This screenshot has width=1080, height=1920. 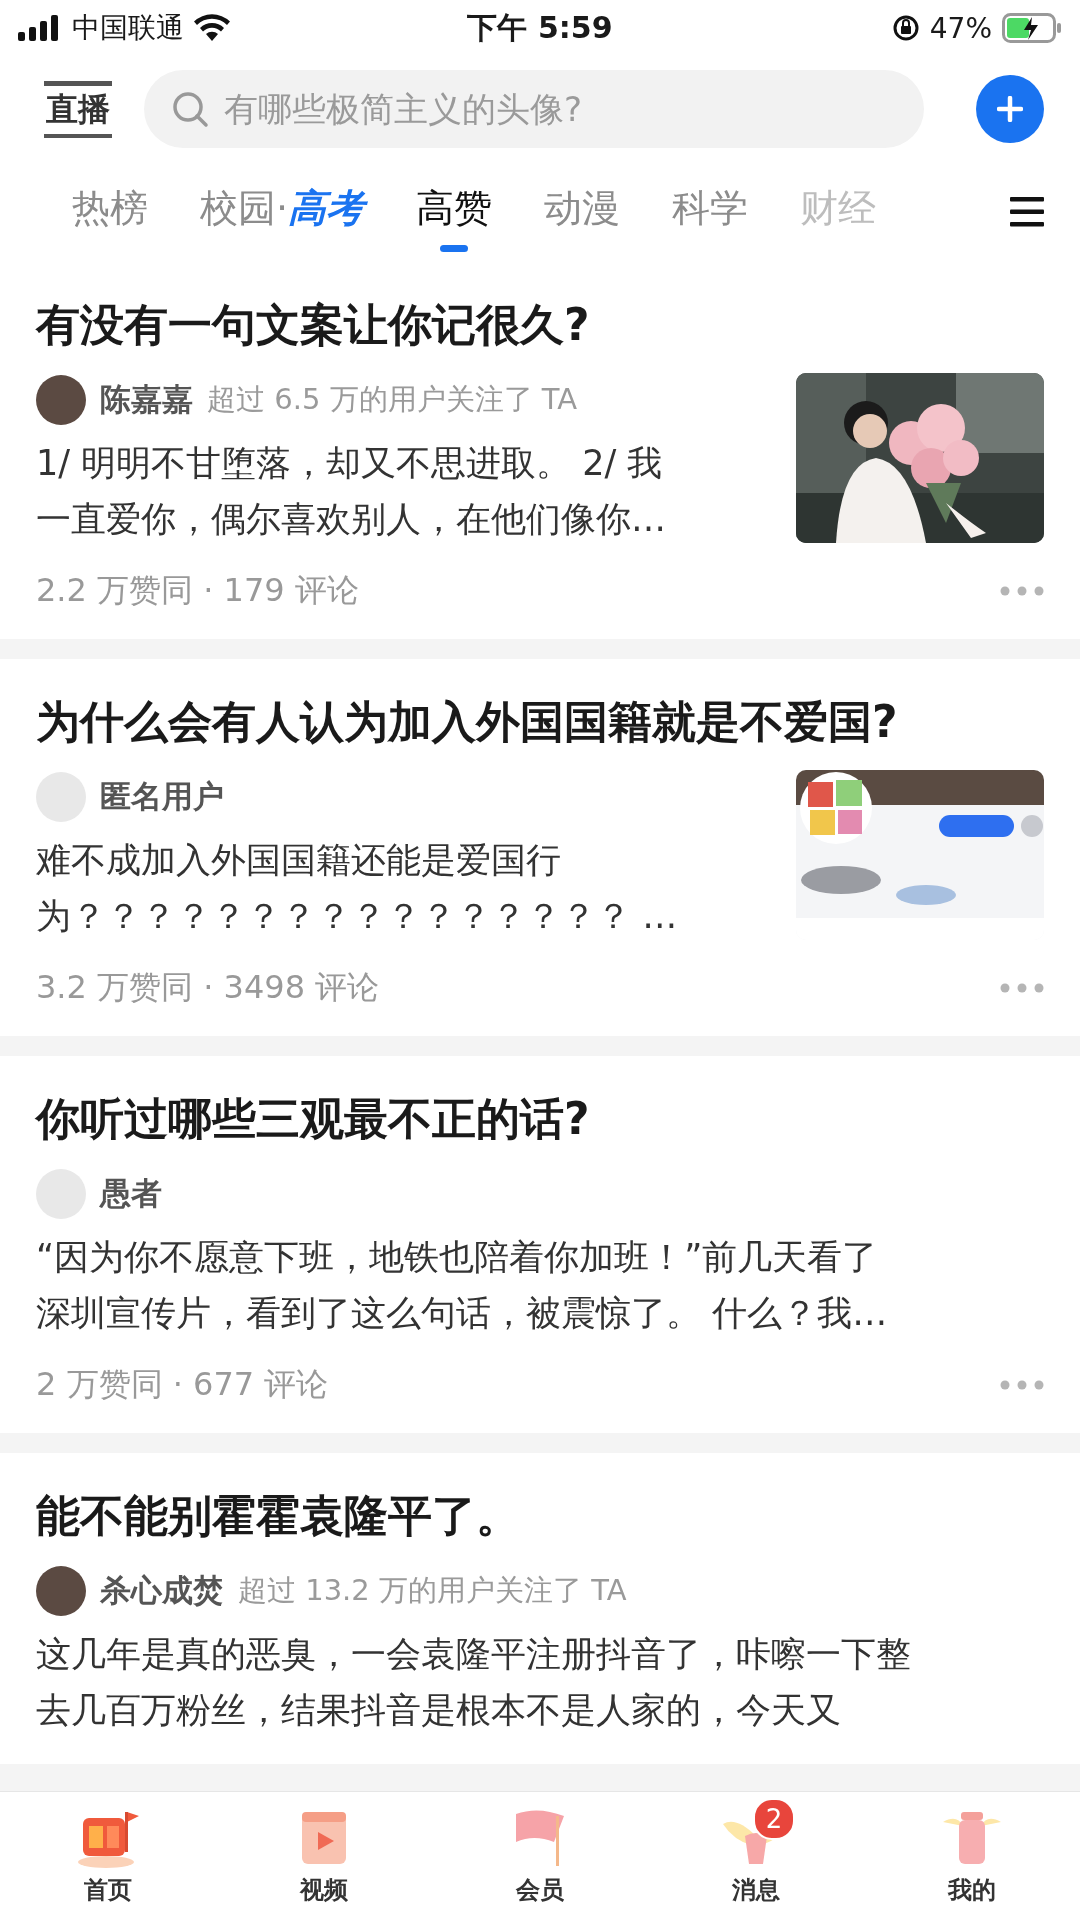 I want to click on answer-stats: 3.2 万赞同 · 3498 评论, so click(x=208, y=987).